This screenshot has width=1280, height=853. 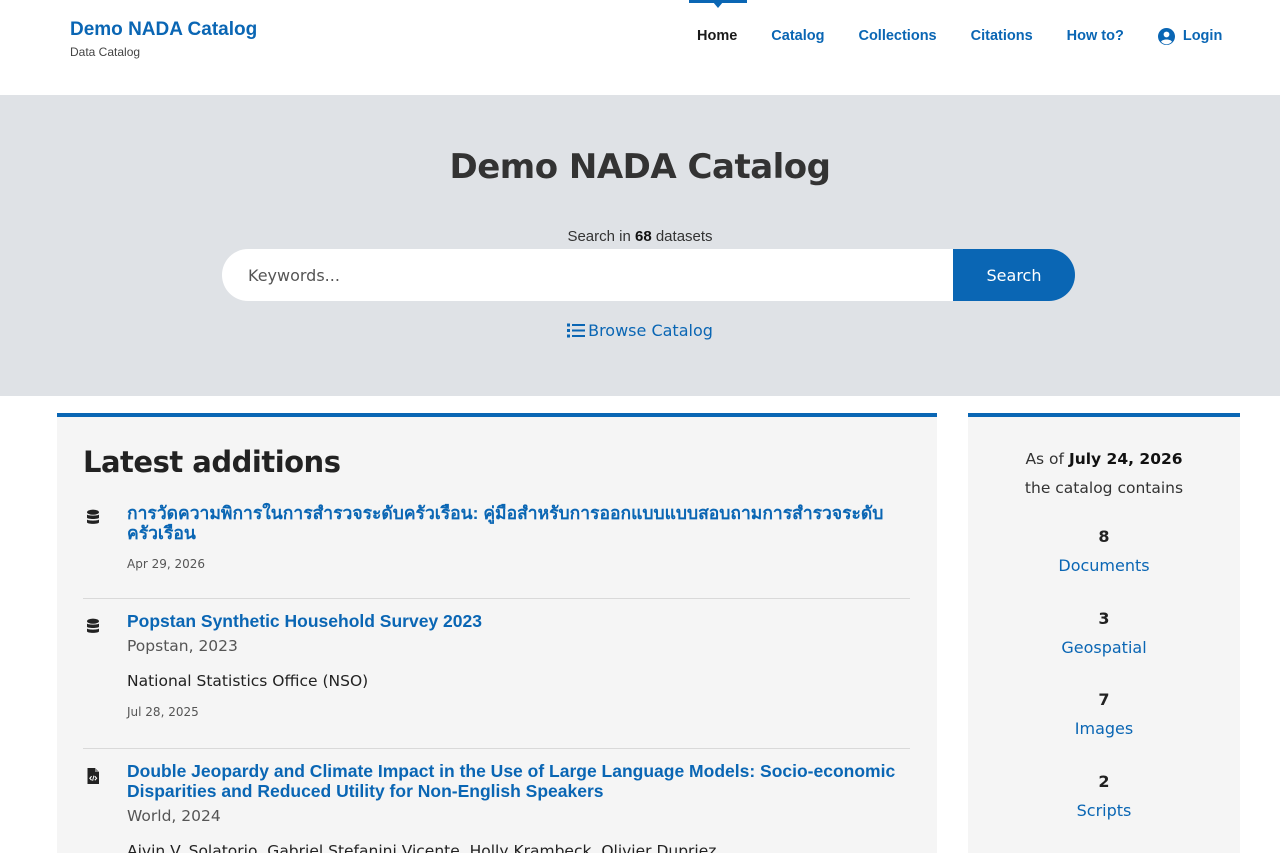 What do you see at coordinates (1104, 781) in the screenshot?
I see `stat-count: 2` at bounding box center [1104, 781].